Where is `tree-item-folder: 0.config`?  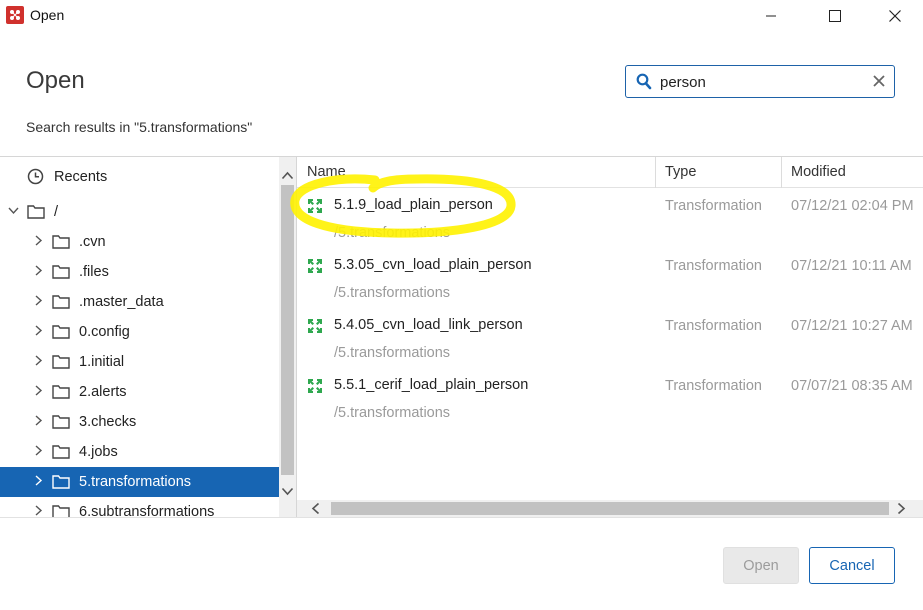 tree-item-folder: 0.config is located at coordinates (139, 332).